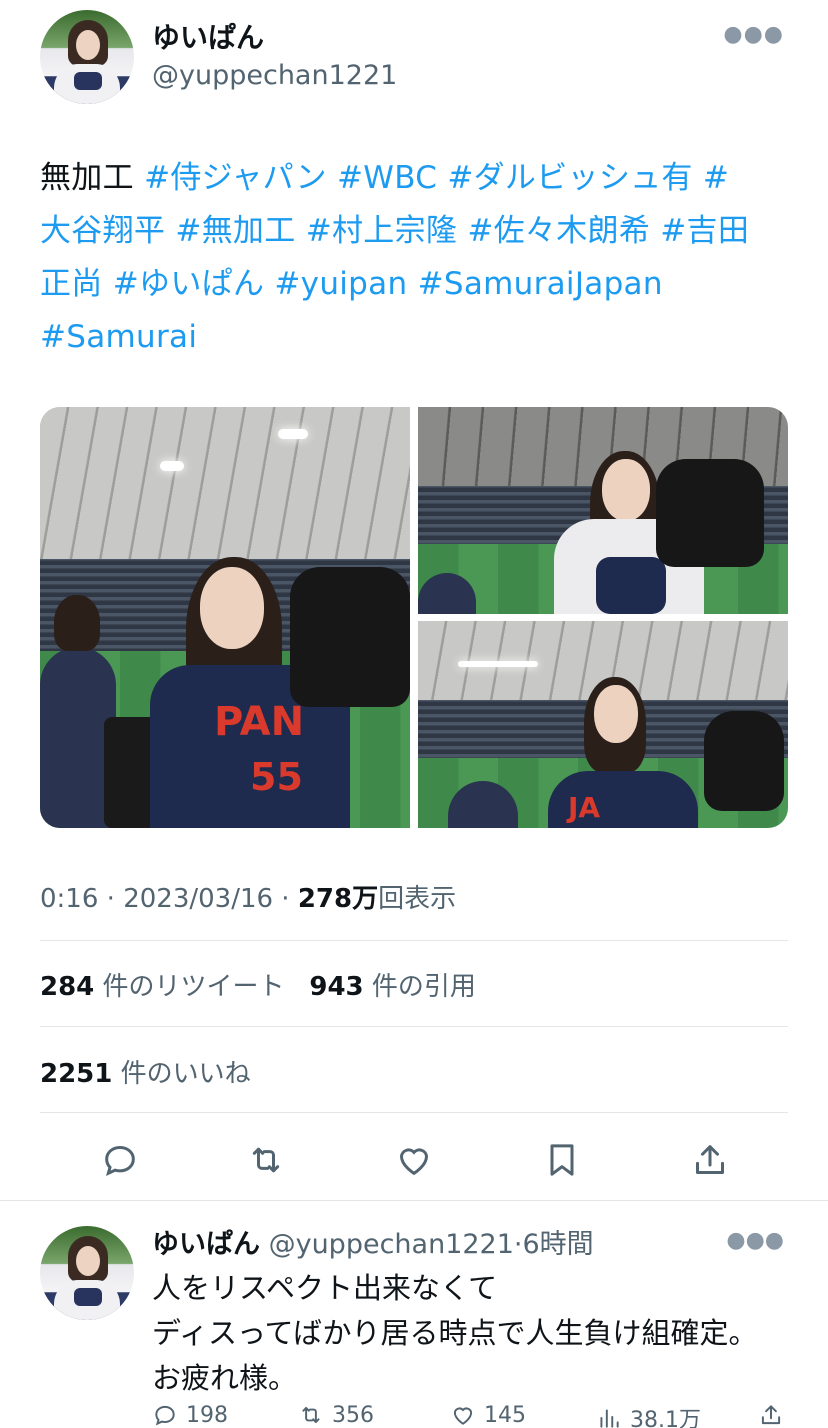  I want to click on tweet-text-line: 正尚 #ゆいぱん #yuipan #SamuraiJapan, so click(414, 284).